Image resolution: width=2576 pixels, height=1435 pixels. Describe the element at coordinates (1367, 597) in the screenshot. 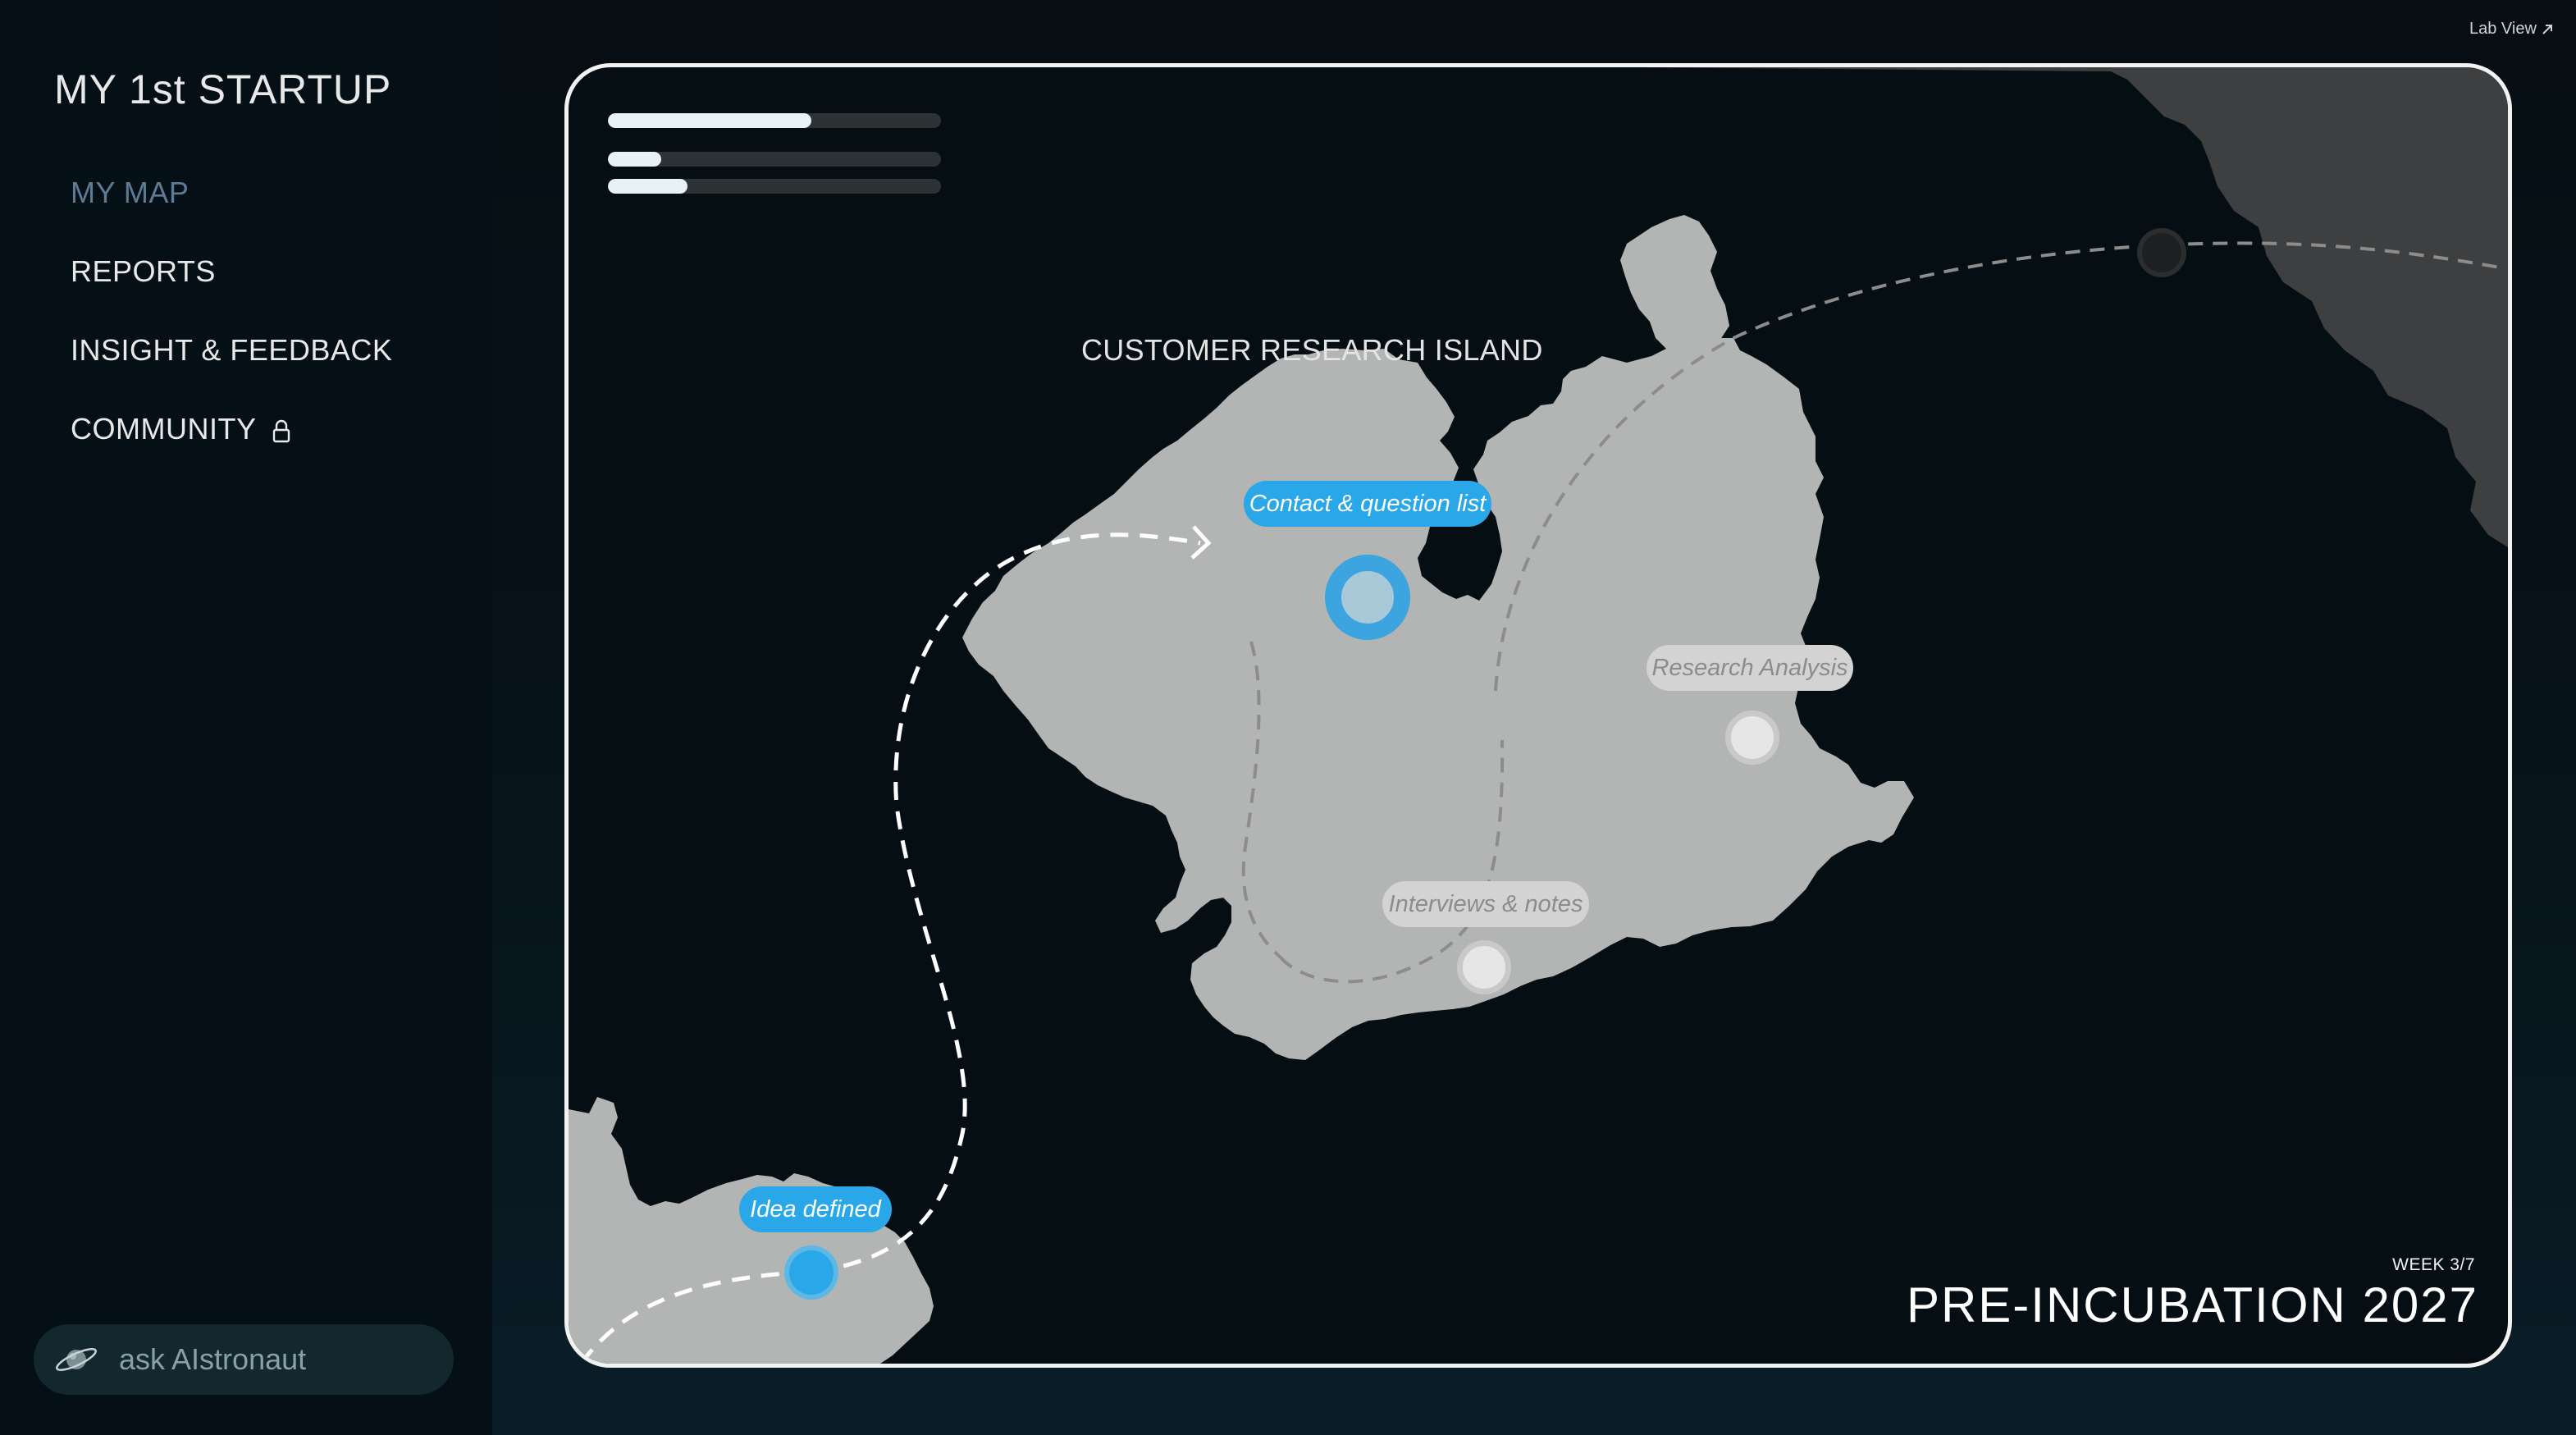

I see `milestone-node-contact` at that location.